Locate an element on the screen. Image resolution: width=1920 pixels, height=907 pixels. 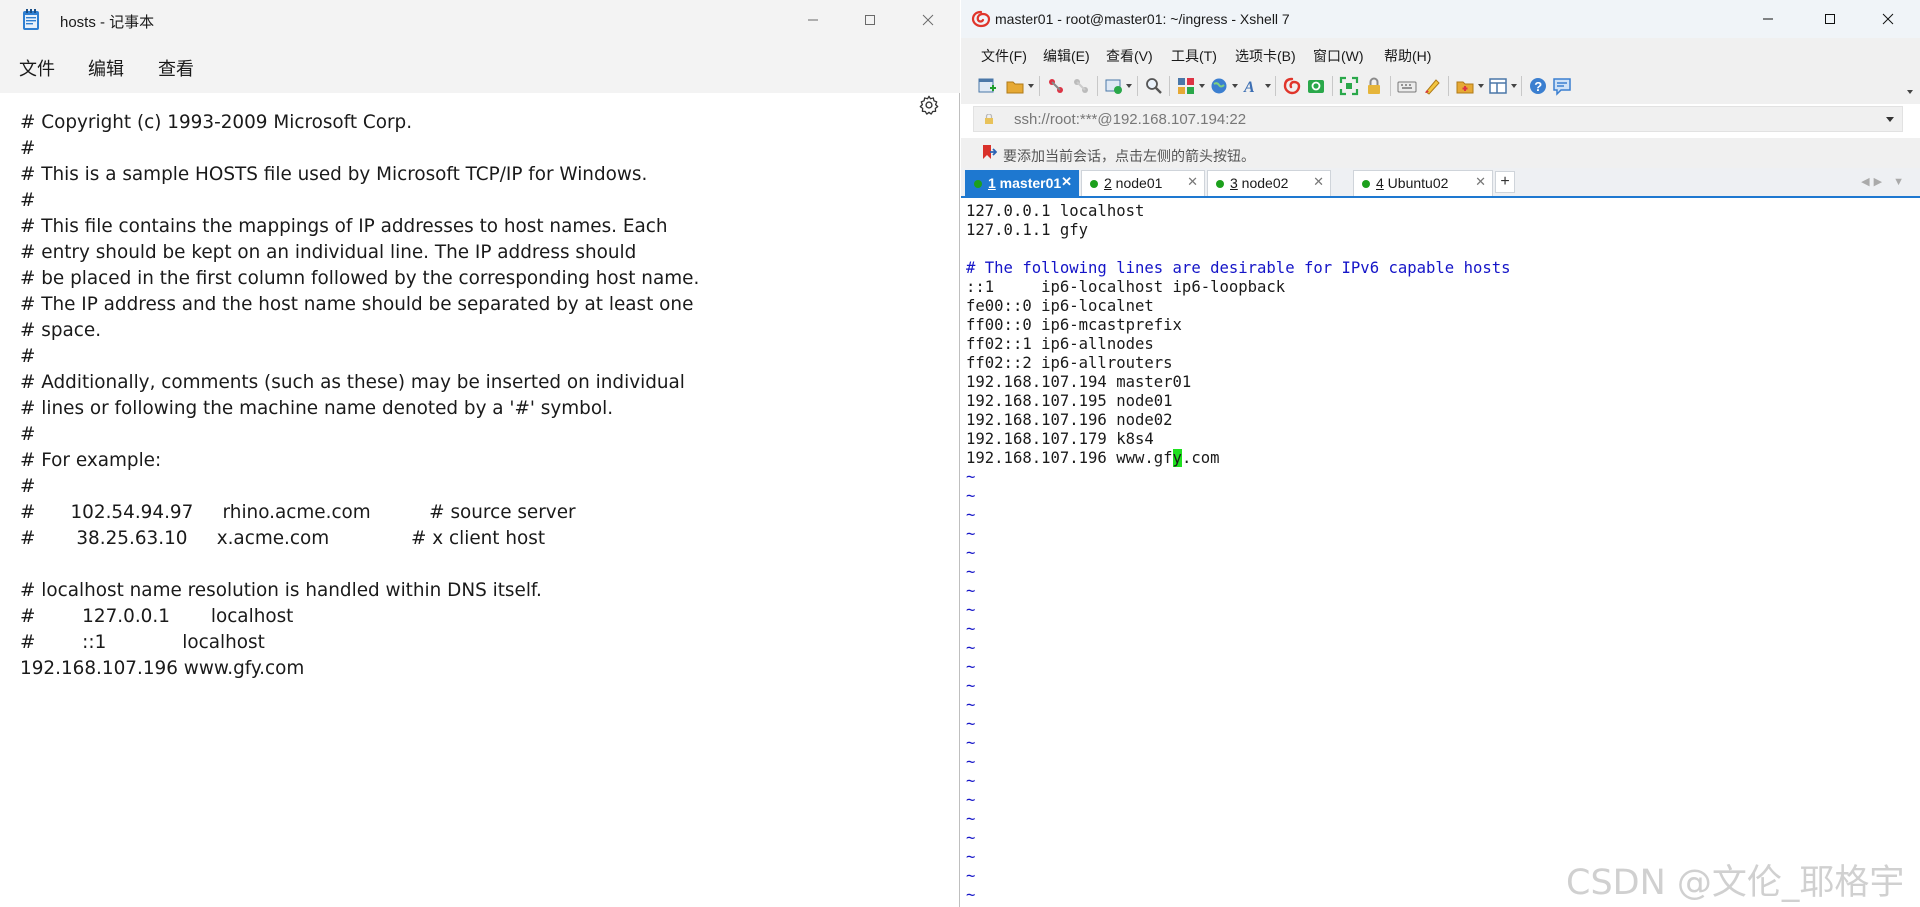
fullscreen-icon is located at coordinates (1349, 86).